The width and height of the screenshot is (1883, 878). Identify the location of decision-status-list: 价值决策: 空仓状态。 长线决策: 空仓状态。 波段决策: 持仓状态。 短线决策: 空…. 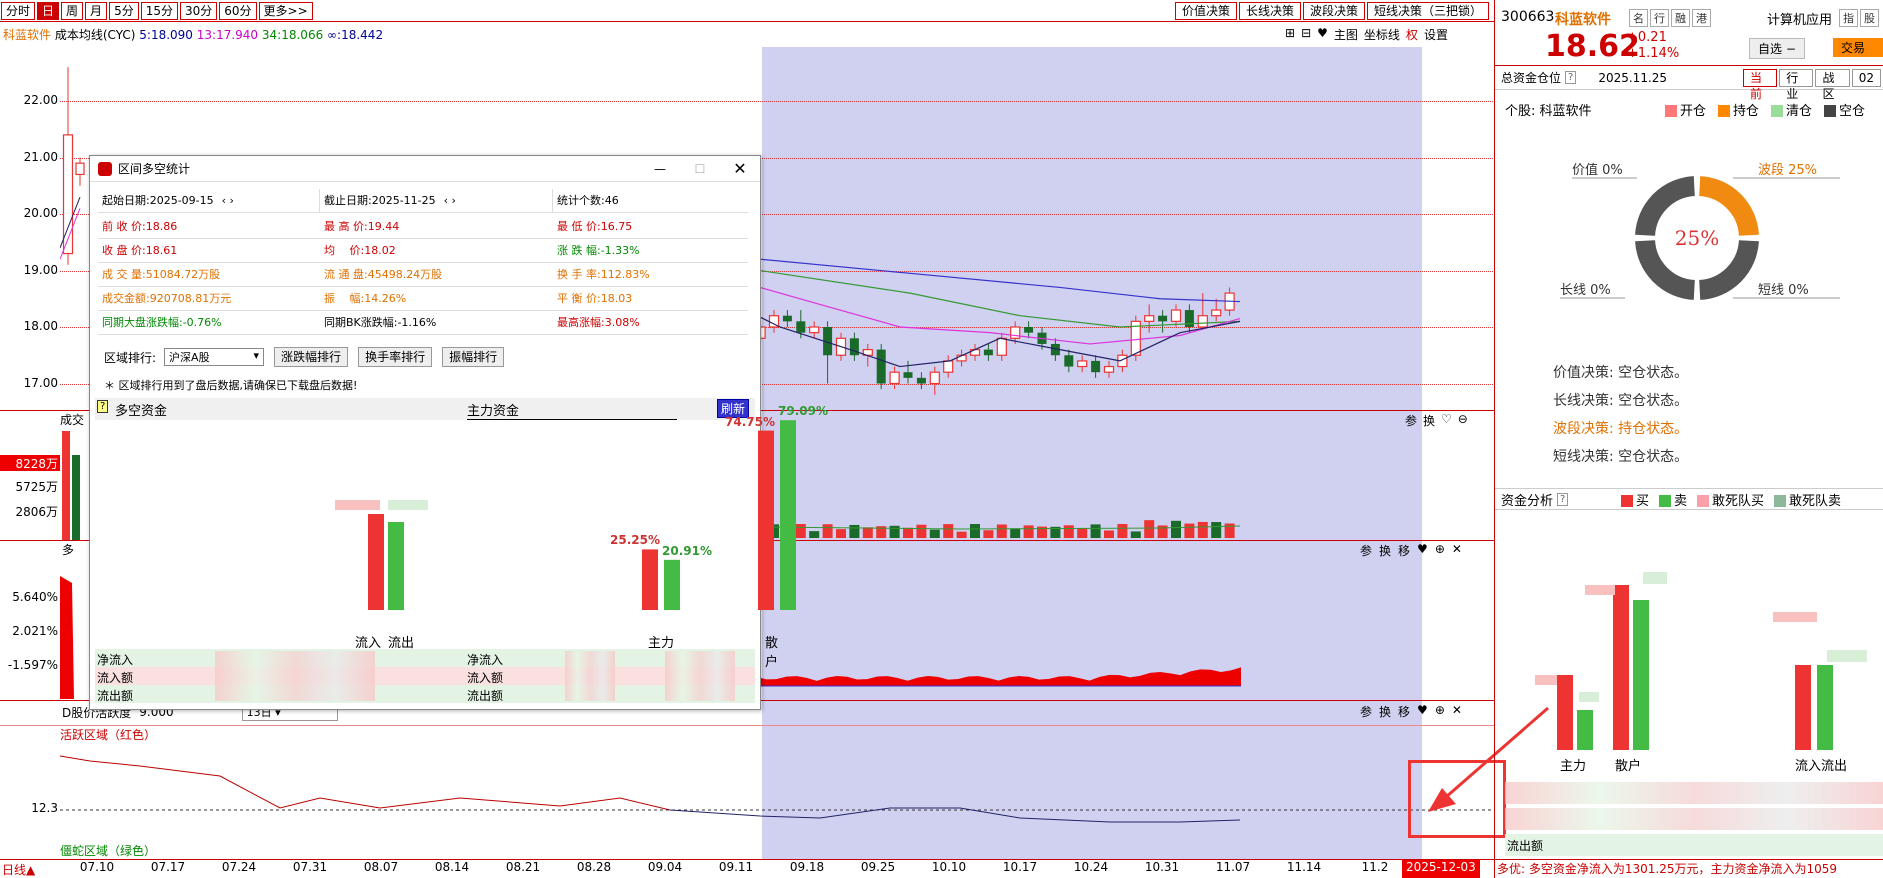
(1689, 418).